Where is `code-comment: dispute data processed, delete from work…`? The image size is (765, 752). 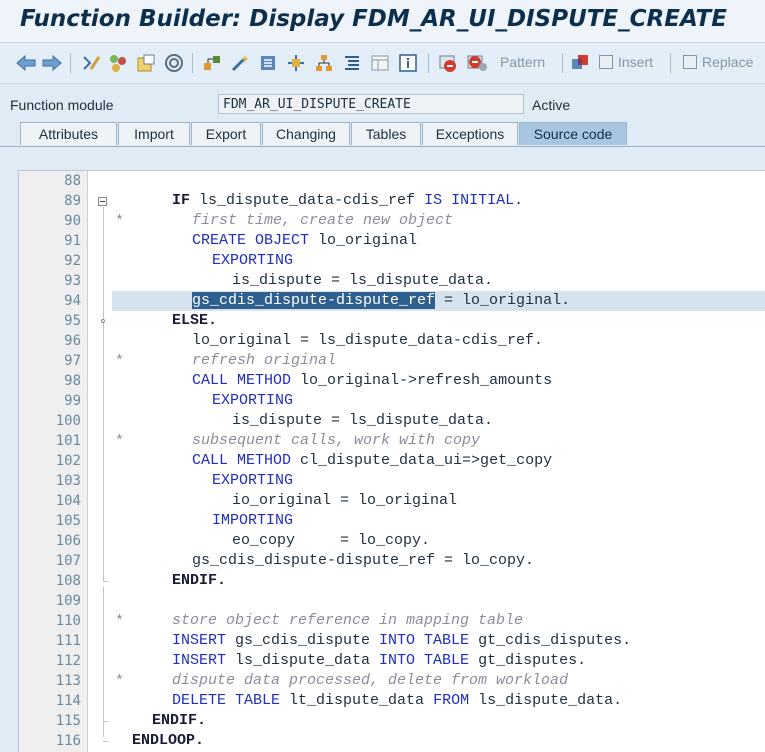
code-comment: dispute data processed, delete from work… is located at coordinates (370, 680).